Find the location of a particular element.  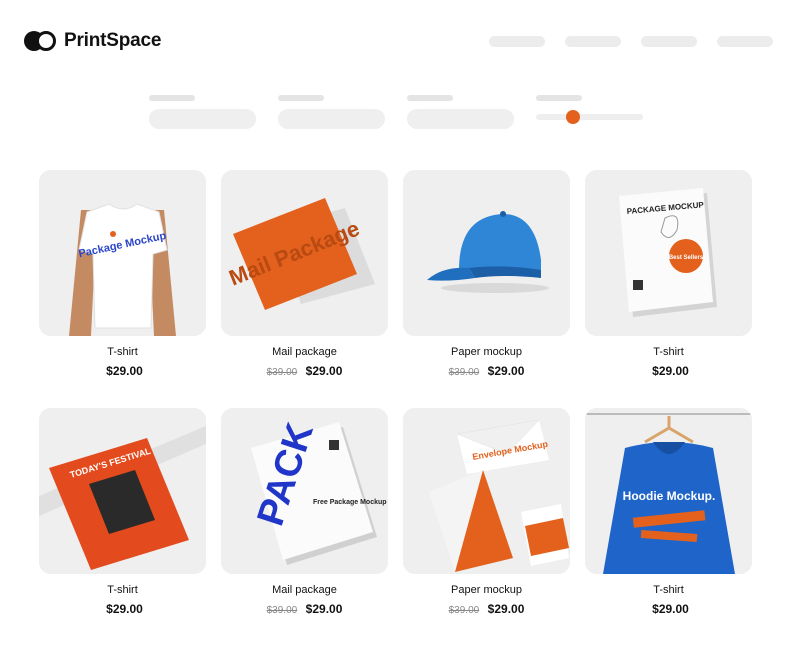

product-image-cap is located at coordinates (486, 253).